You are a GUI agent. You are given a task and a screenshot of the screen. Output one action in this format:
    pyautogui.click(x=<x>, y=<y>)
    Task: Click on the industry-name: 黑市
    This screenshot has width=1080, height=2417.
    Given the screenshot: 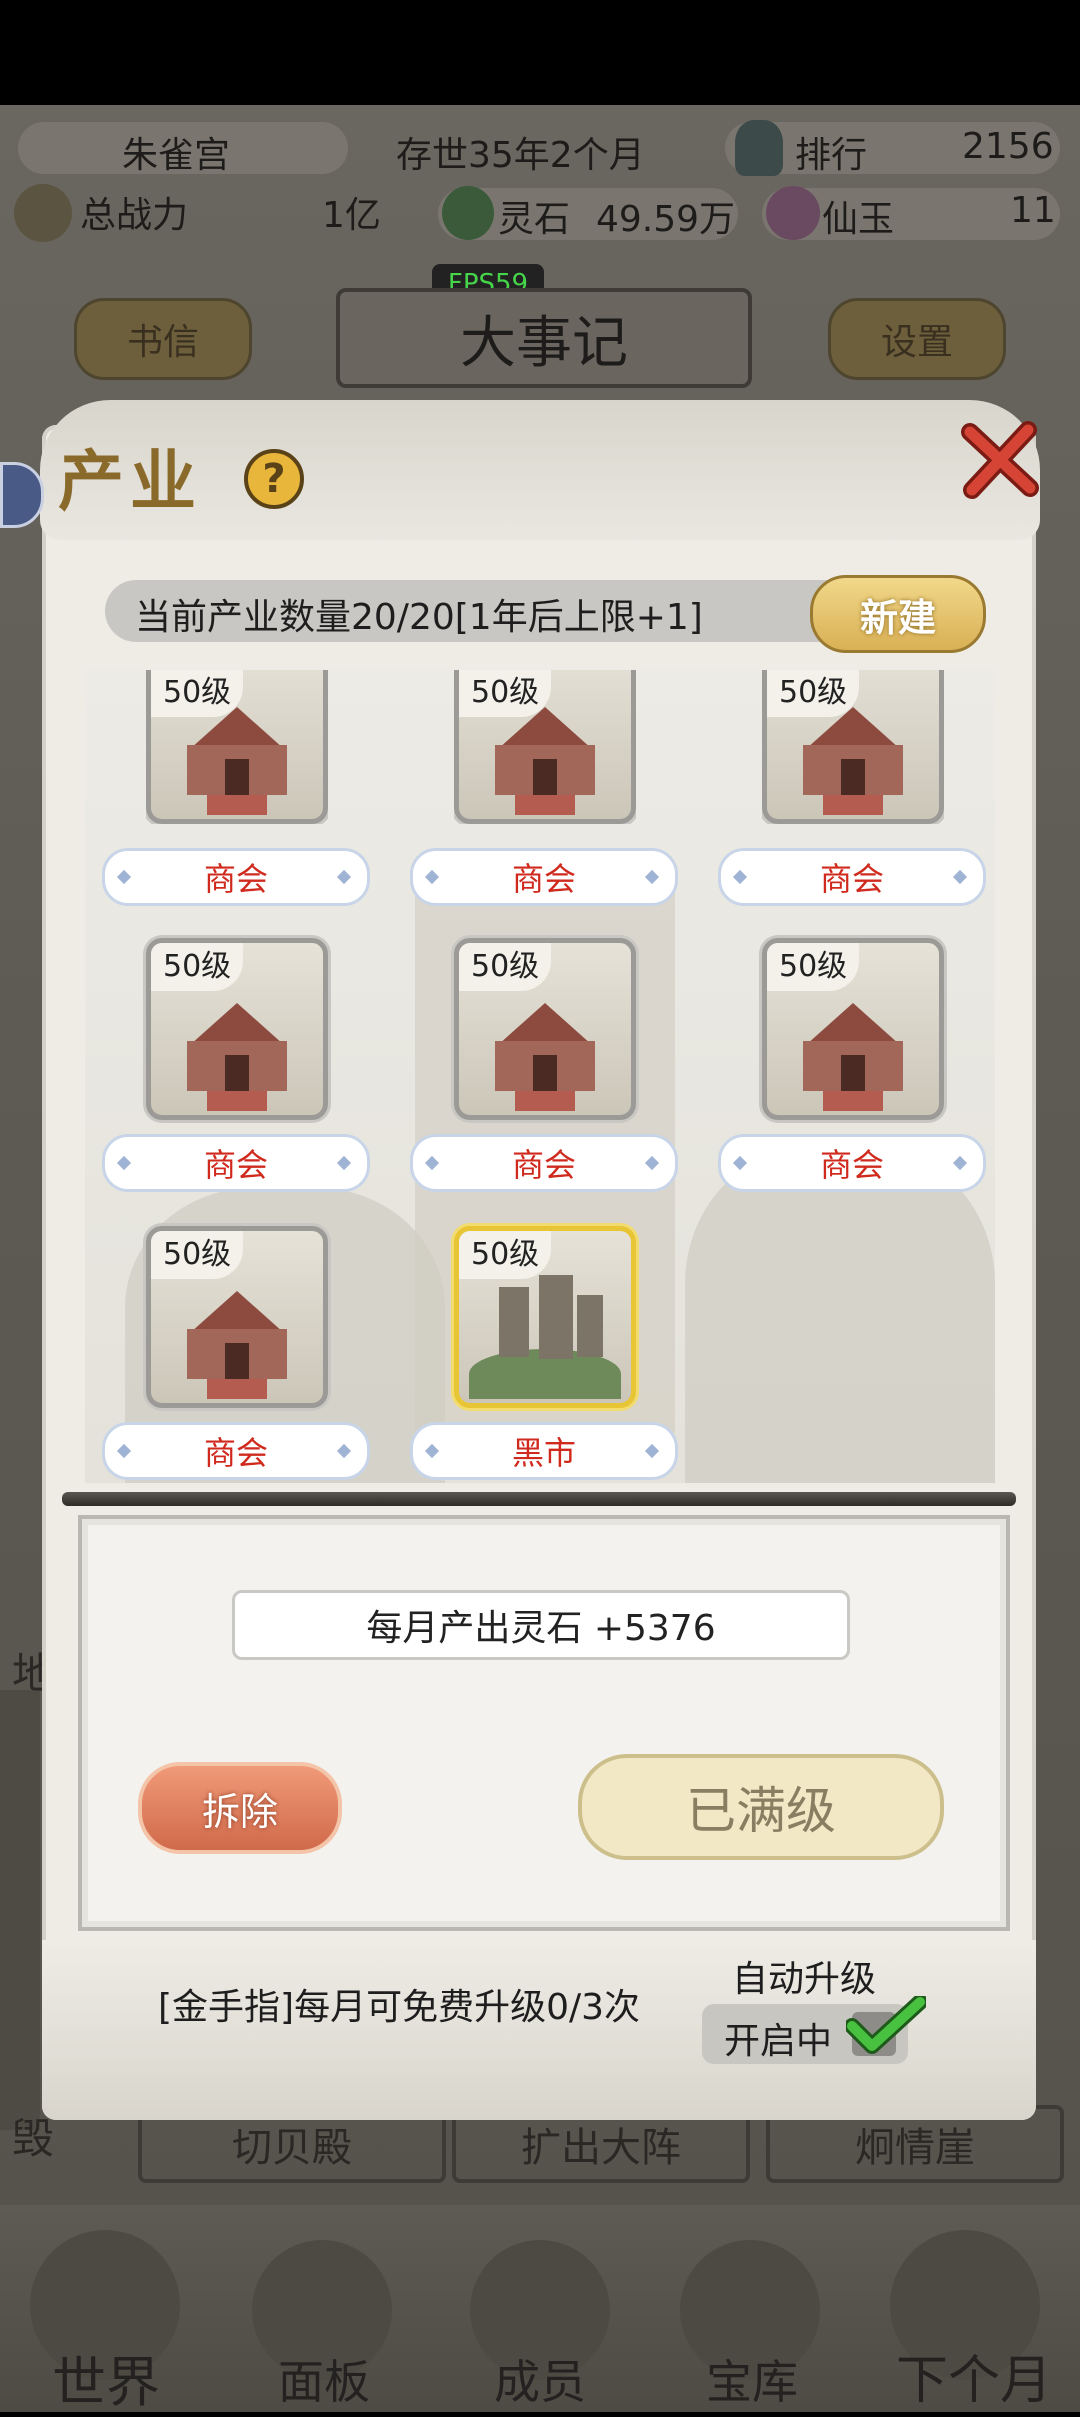 What is the action you would take?
    pyautogui.click(x=543, y=1453)
    